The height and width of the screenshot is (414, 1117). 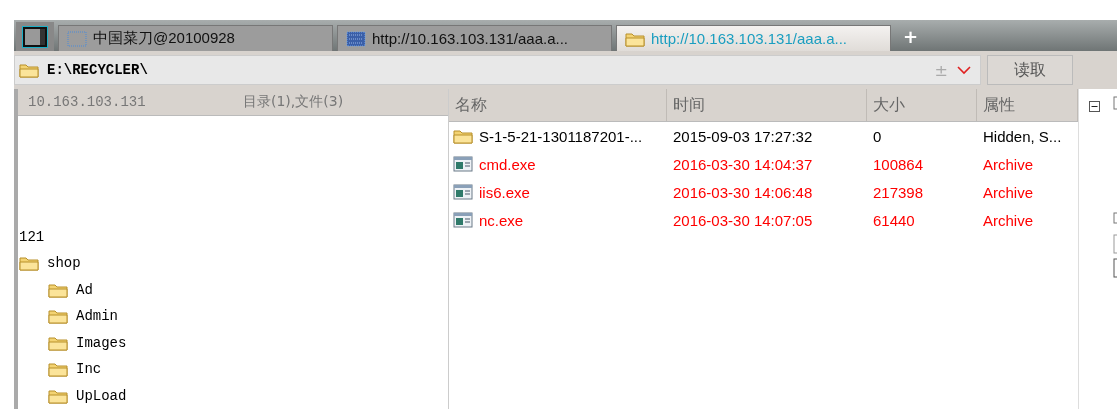 What do you see at coordinates (101, 395) in the screenshot?
I see `tree-item: UpLoad` at bounding box center [101, 395].